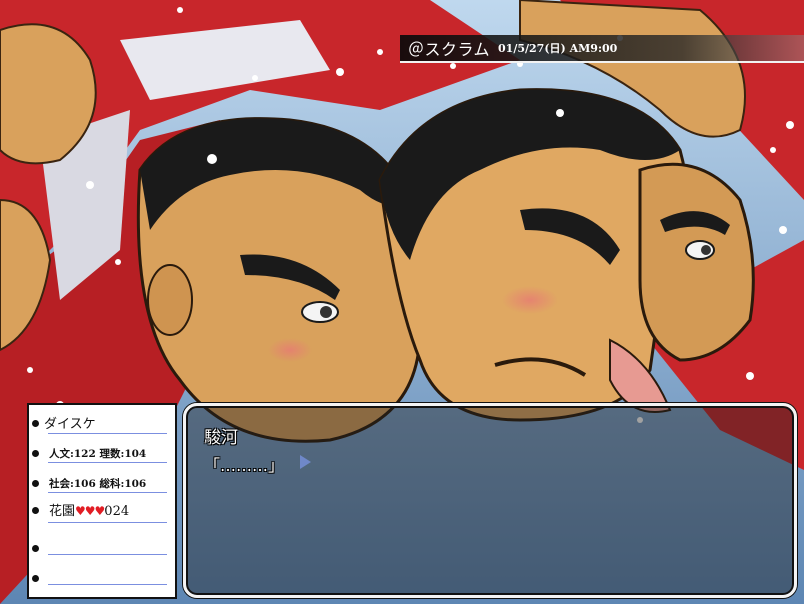 The width and height of the screenshot is (804, 604). I want to click on status-row-name: ダイスケ, so click(102, 422).